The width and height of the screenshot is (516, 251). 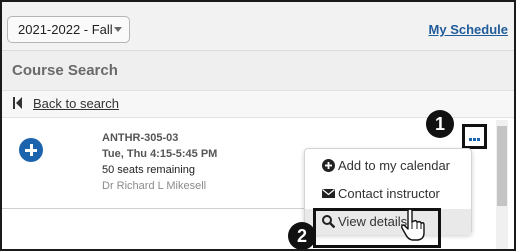 I want to click on term-select-value: 2021-2022 - Fall, so click(x=65, y=29).